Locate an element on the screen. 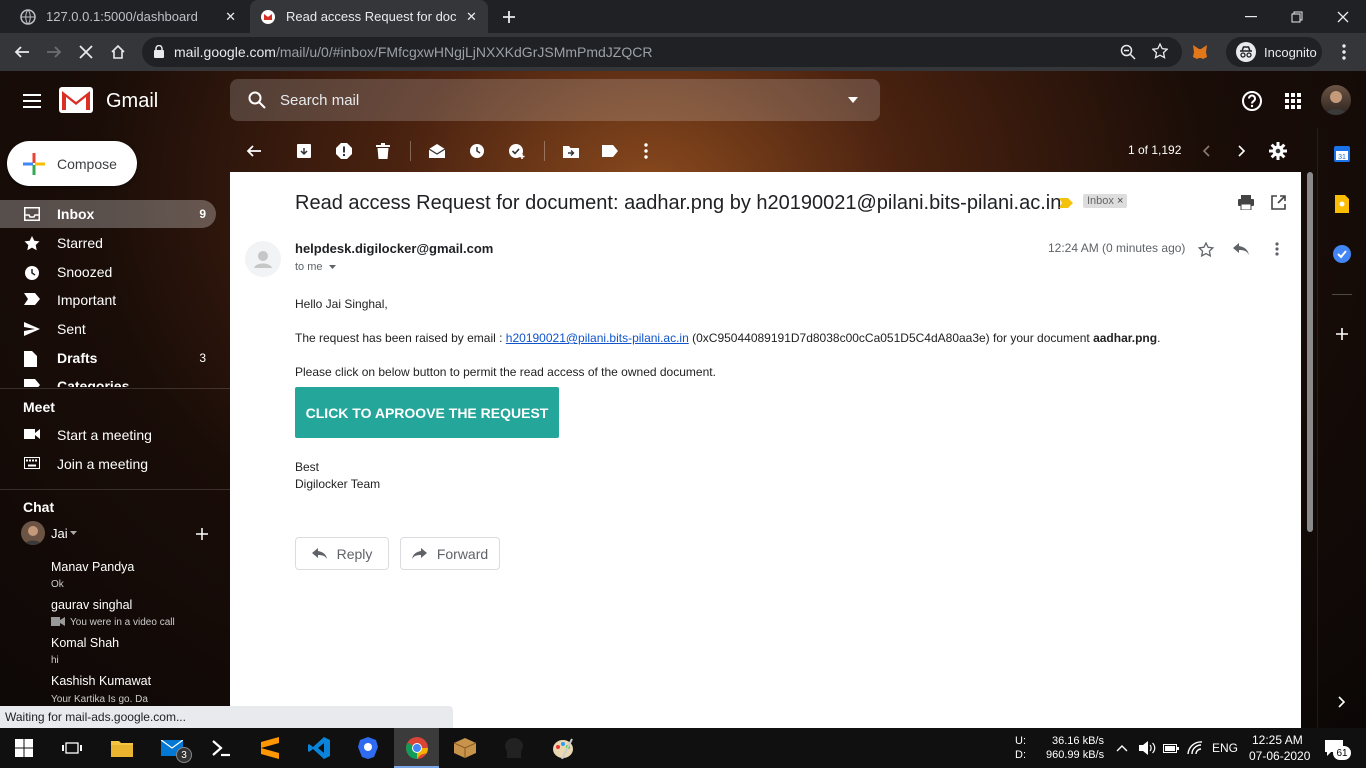 The height and width of the screenshot is (768, 1366). sender-avatar is located at coordinates (263, 259).